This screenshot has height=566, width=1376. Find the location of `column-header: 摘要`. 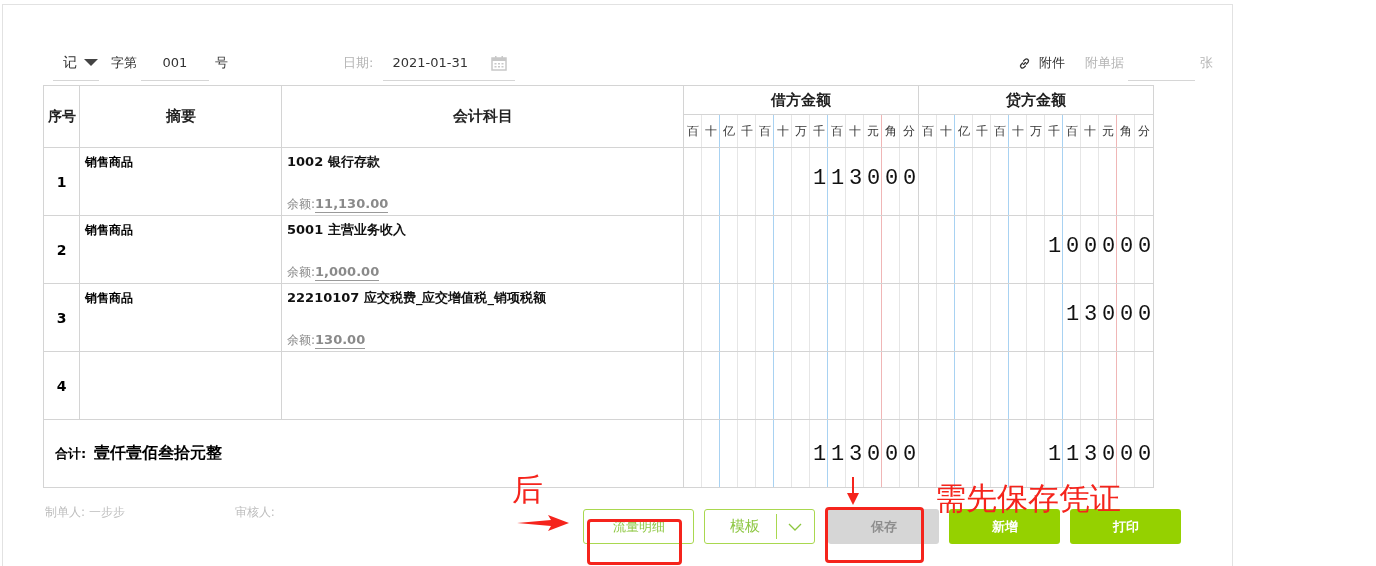

column-header: 摘要 is located at coordinates (180, 116).